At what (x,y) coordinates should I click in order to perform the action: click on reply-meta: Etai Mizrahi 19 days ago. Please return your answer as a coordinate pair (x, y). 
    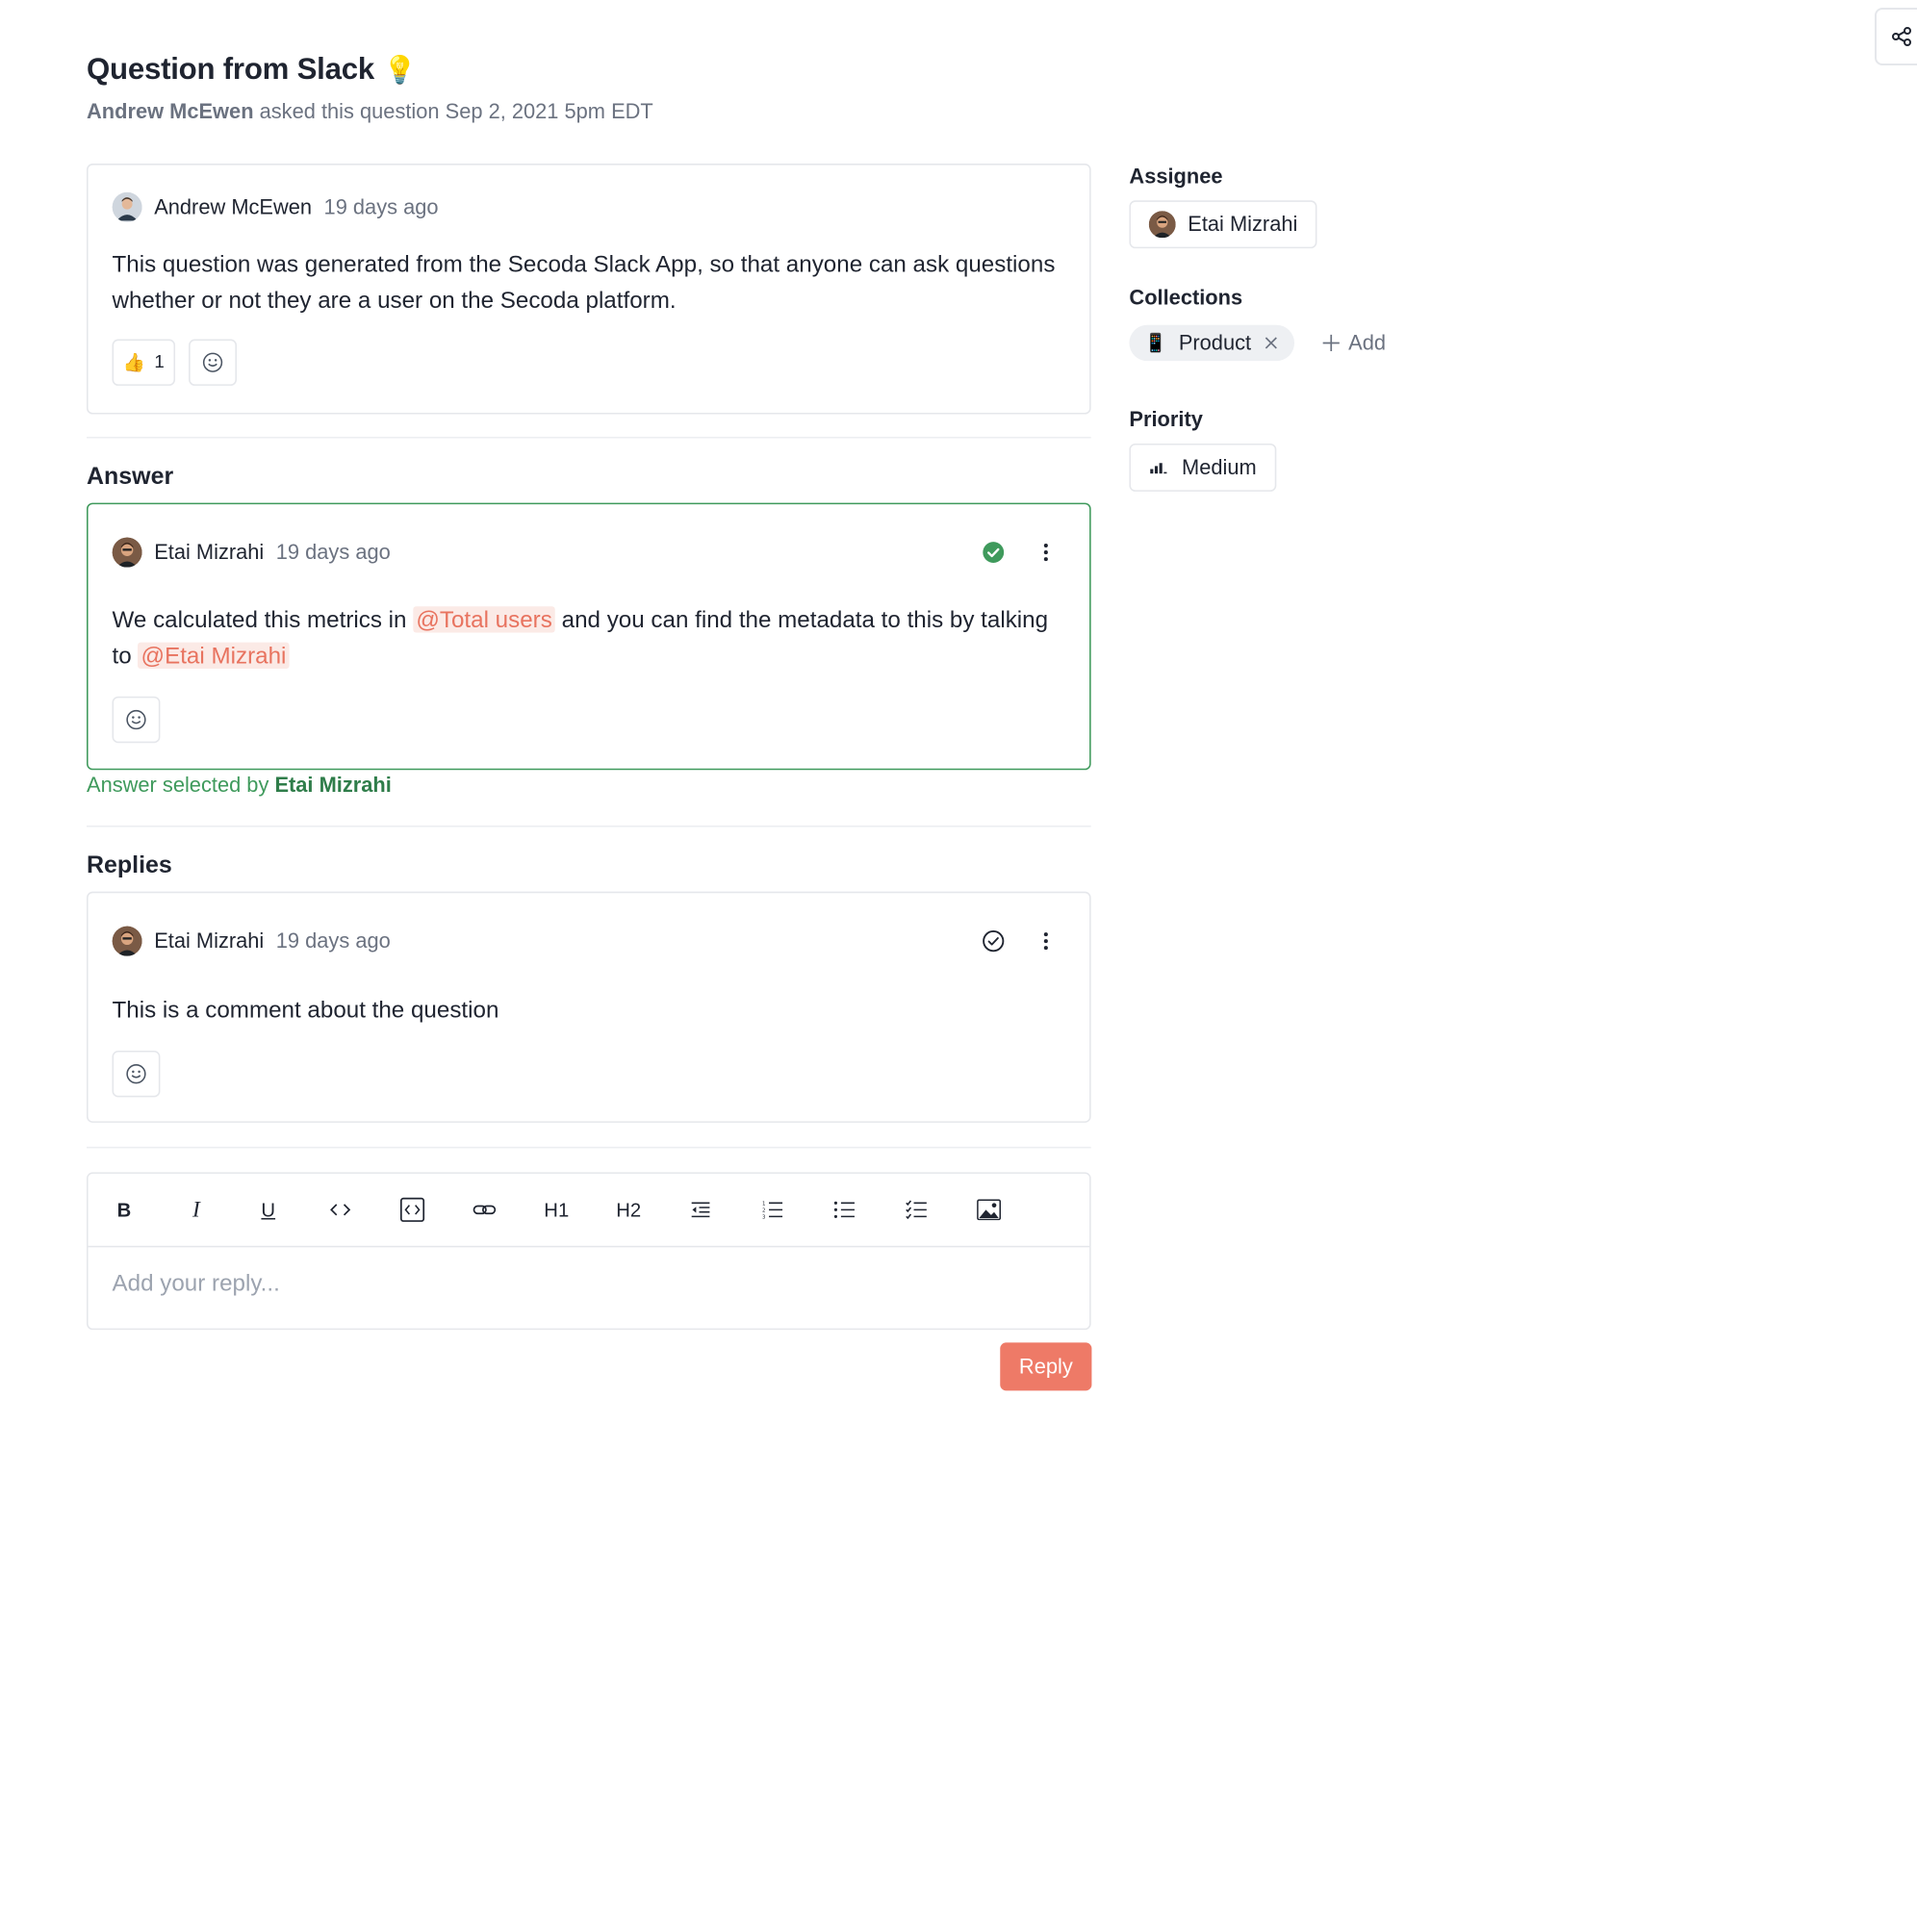
    Looking at the image, I should click on (251, 941).